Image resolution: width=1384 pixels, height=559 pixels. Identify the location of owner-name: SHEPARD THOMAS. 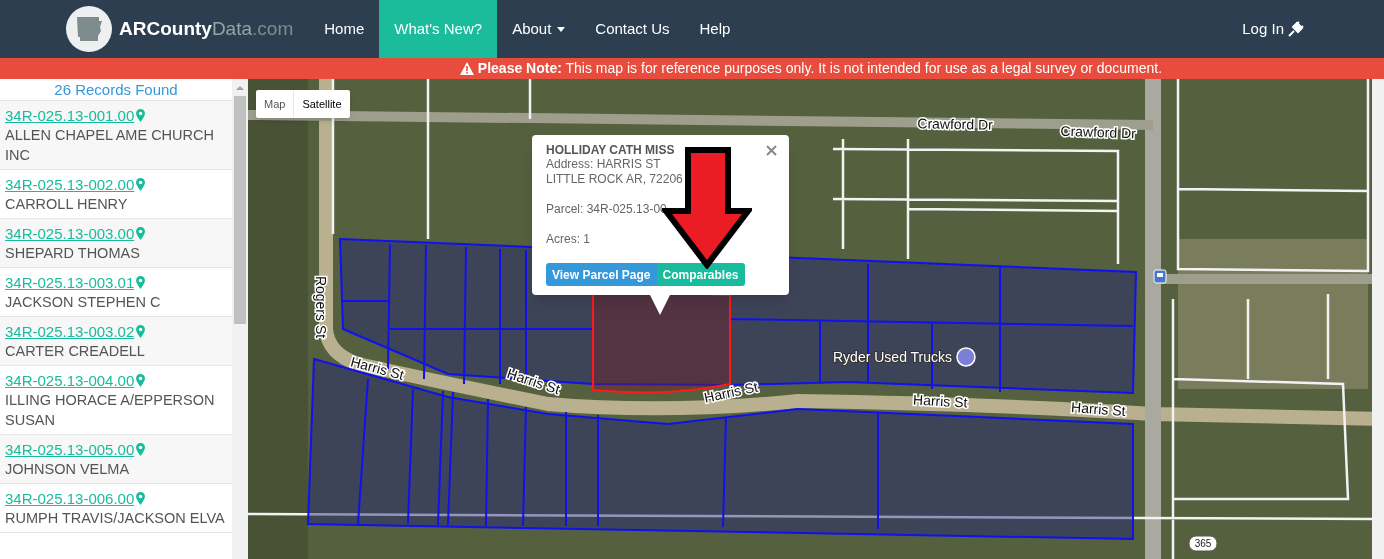
(73, 253).